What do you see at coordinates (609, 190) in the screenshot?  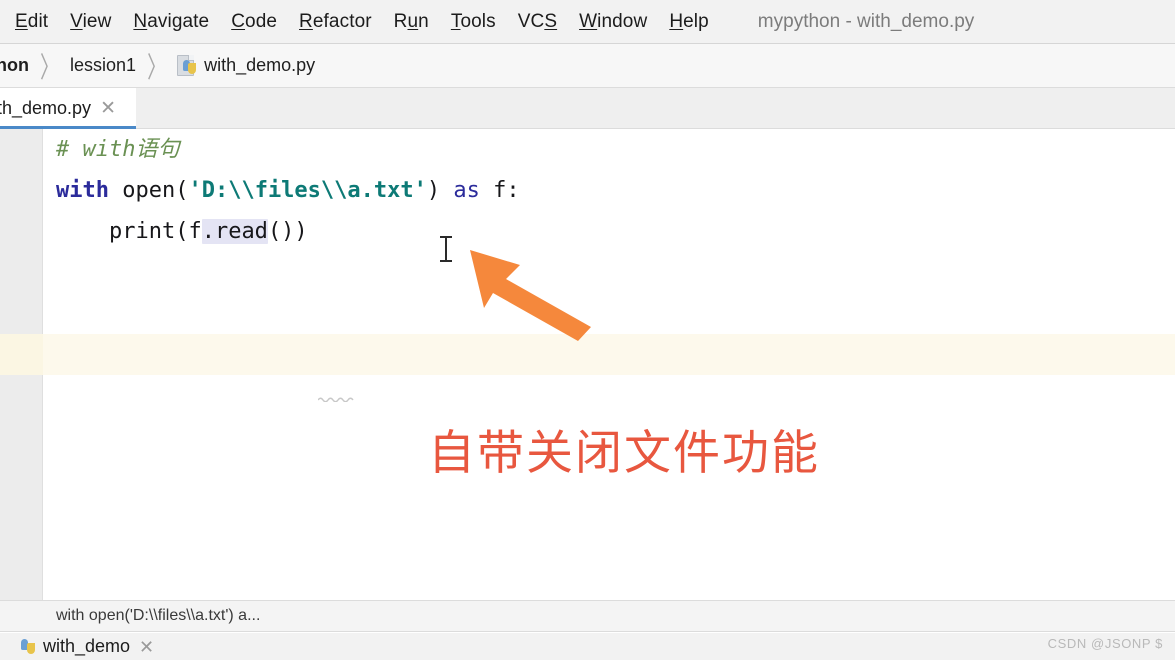 I see `code-line-2: with open('D:\\files\\a.txt') as f:` at bounding box center [609, 190].